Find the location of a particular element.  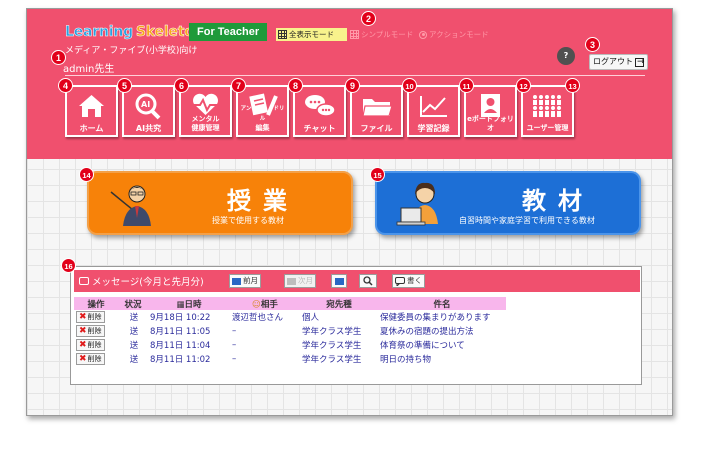

speech-bubble-icon is located at coordinates (400, 281).